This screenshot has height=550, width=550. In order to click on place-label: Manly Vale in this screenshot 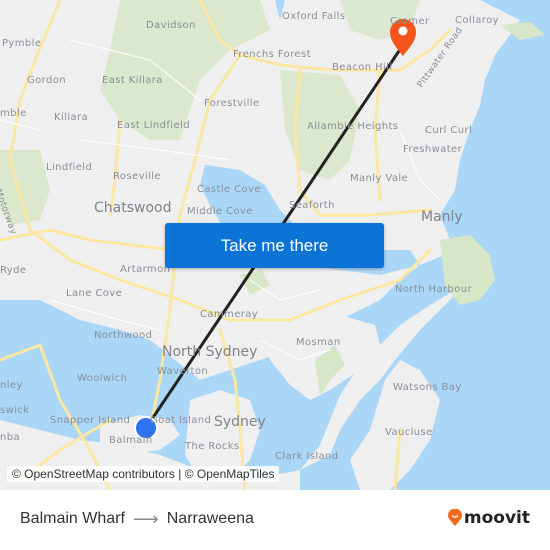, I will do `click(379, 178)`.